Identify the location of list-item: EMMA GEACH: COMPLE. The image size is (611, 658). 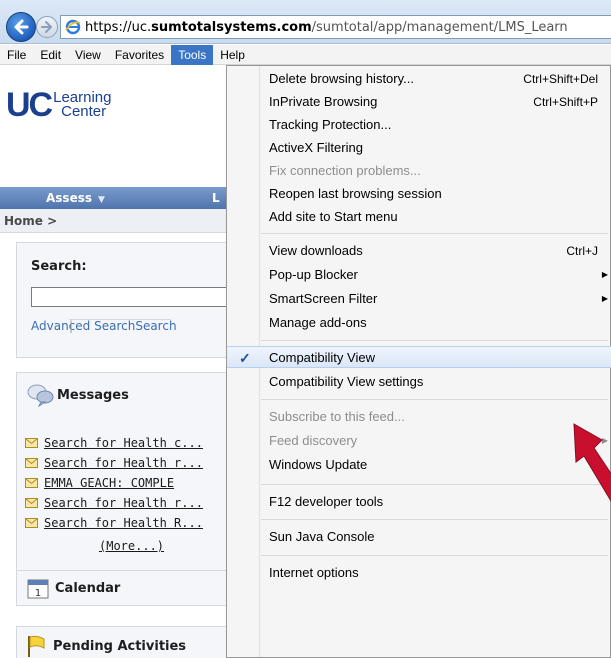
(114, 483).